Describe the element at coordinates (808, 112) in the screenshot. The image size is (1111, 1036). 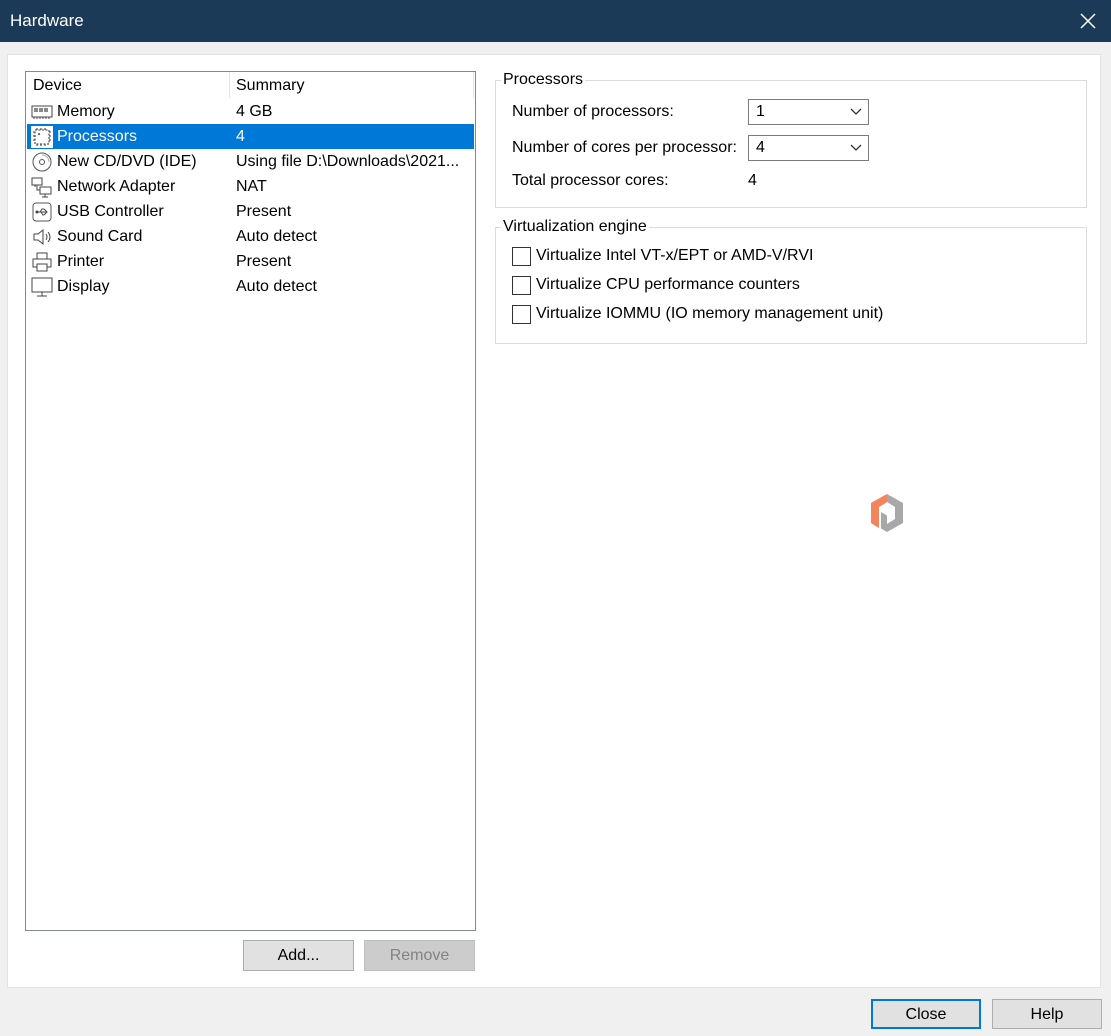
I see `num-processors-select: 1` at that location.